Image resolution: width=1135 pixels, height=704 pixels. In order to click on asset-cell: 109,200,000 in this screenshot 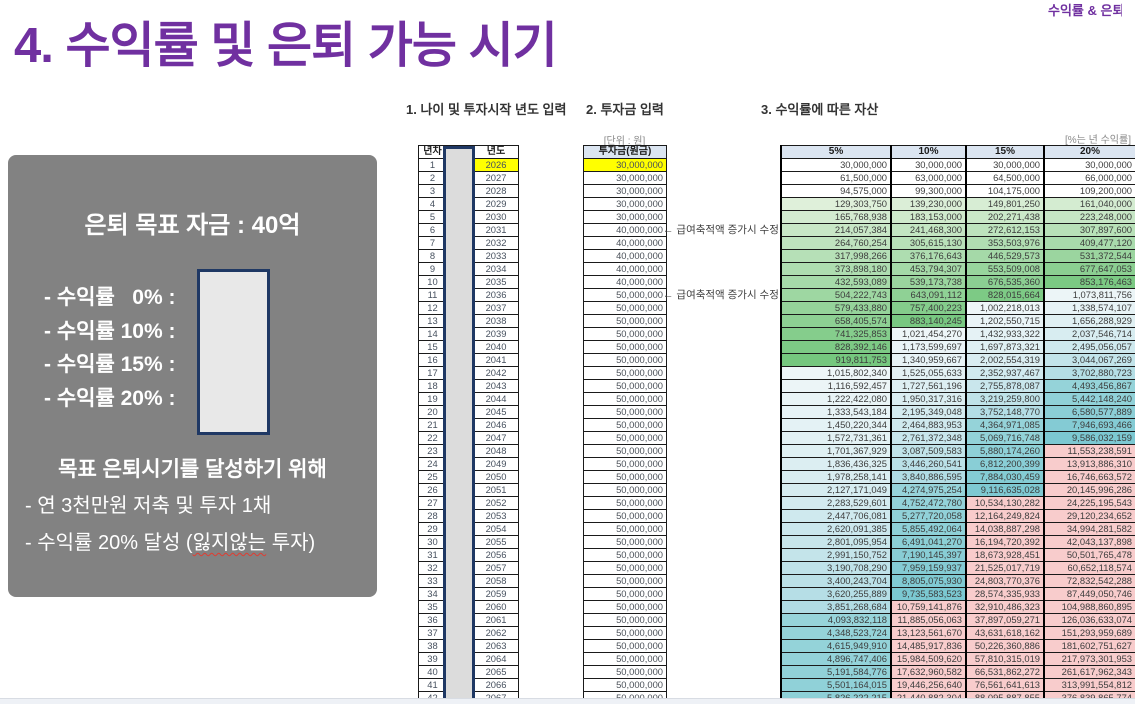, I will do `click(1089, 191)`.